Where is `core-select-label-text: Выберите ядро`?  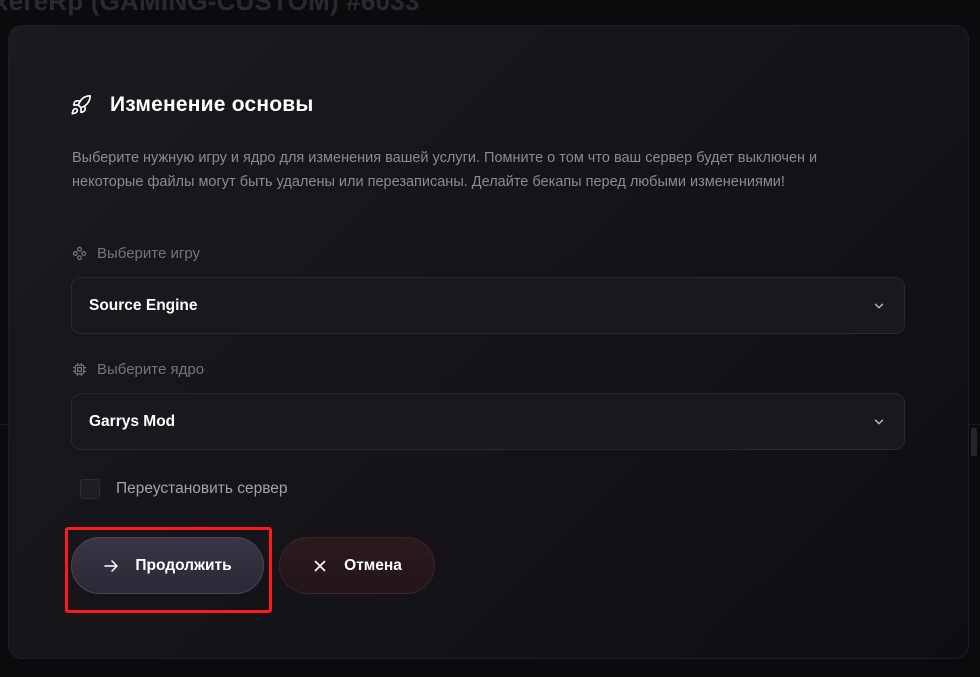
core-select-label-text: Выберите ядро is located at coordinates (151, 369).